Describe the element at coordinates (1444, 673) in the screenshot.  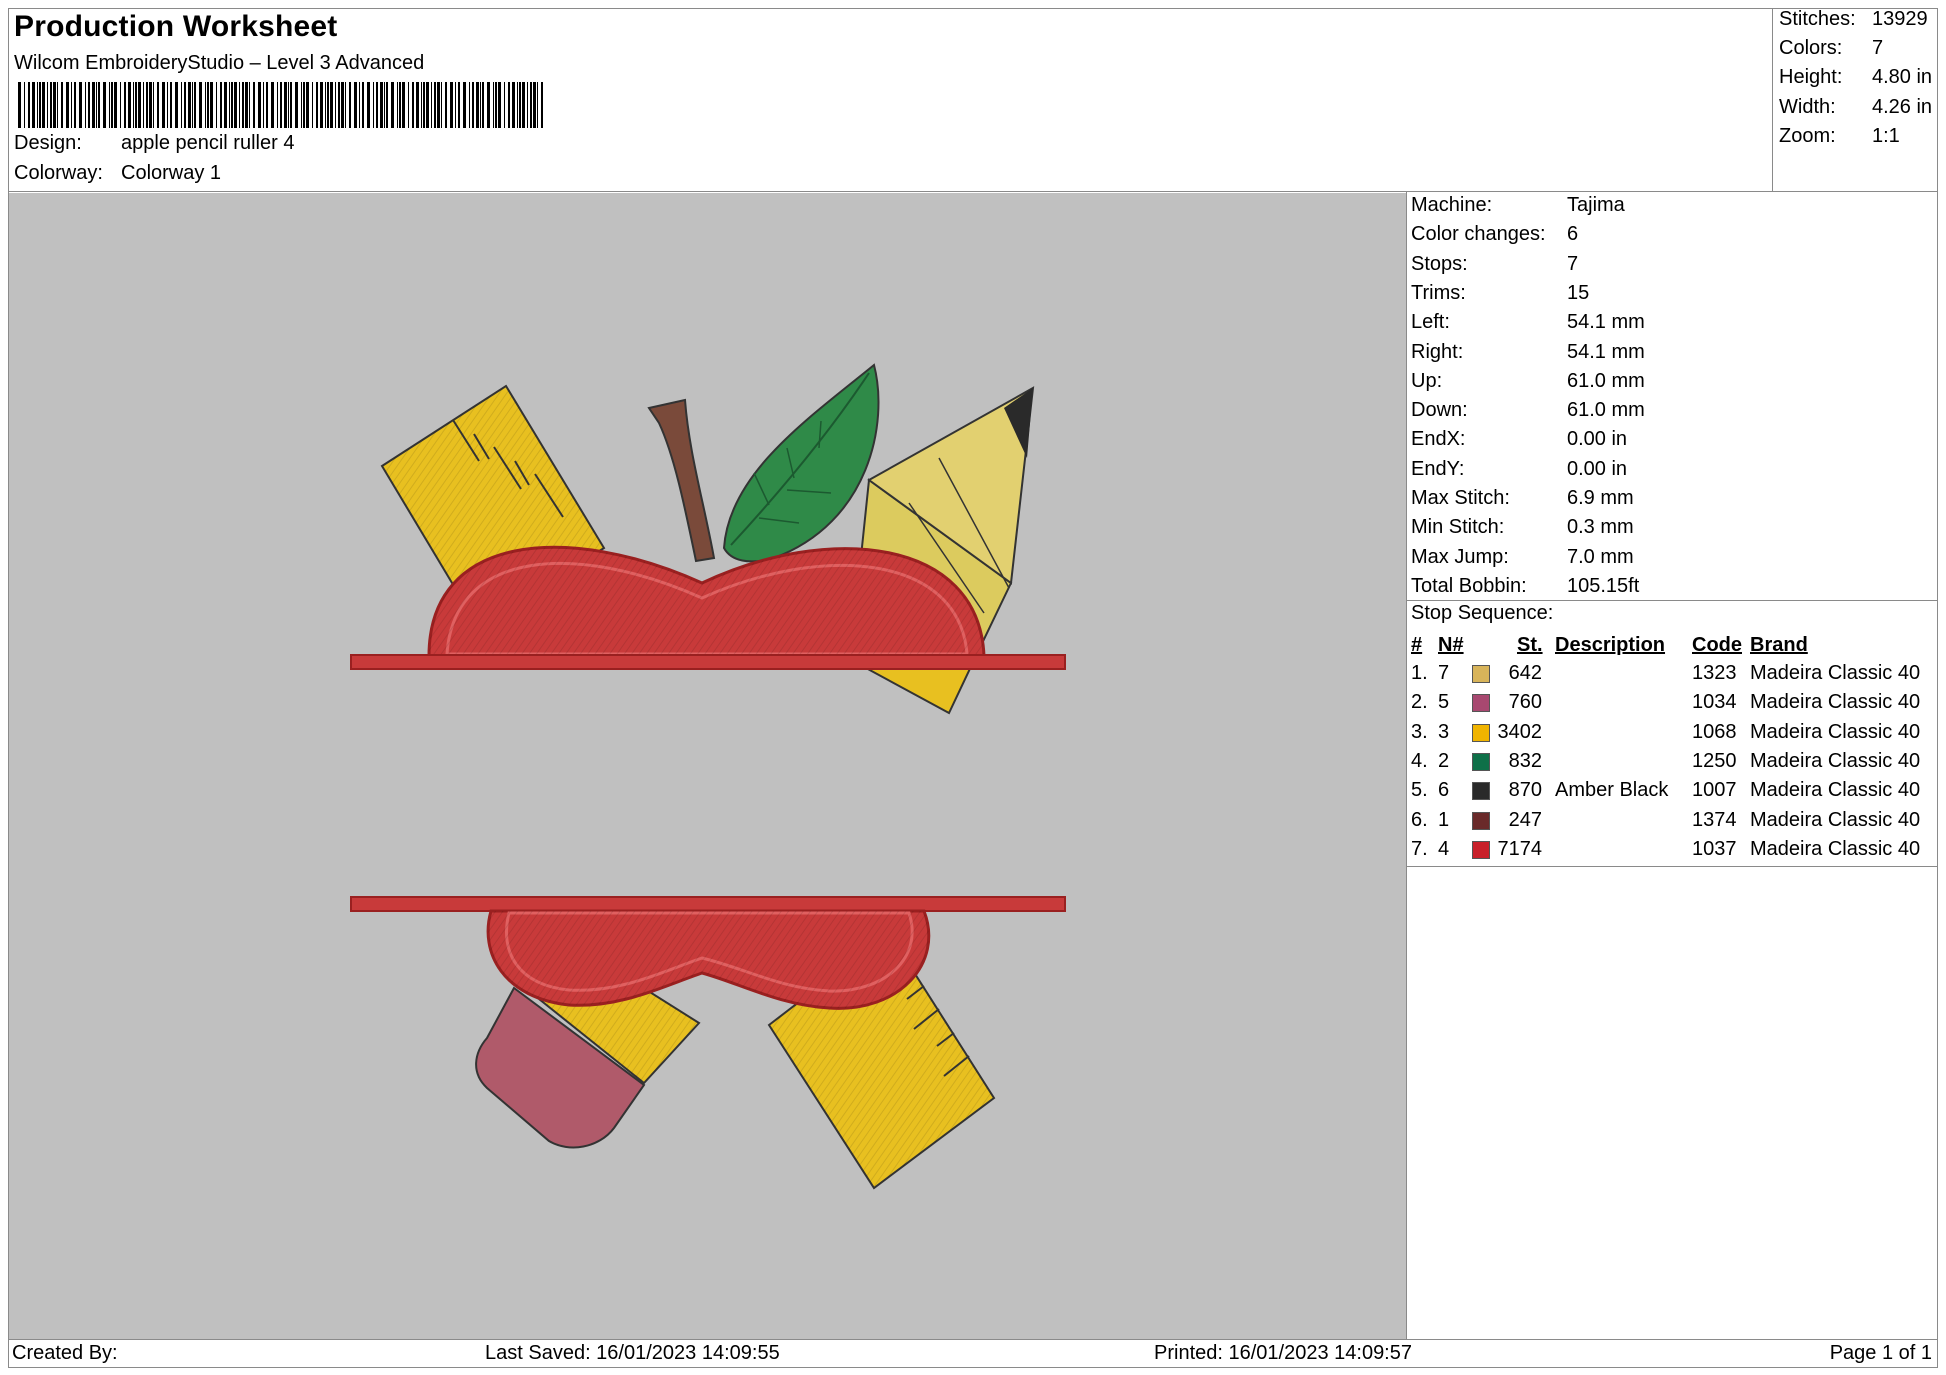
I see `stop-n: 7` at that location.